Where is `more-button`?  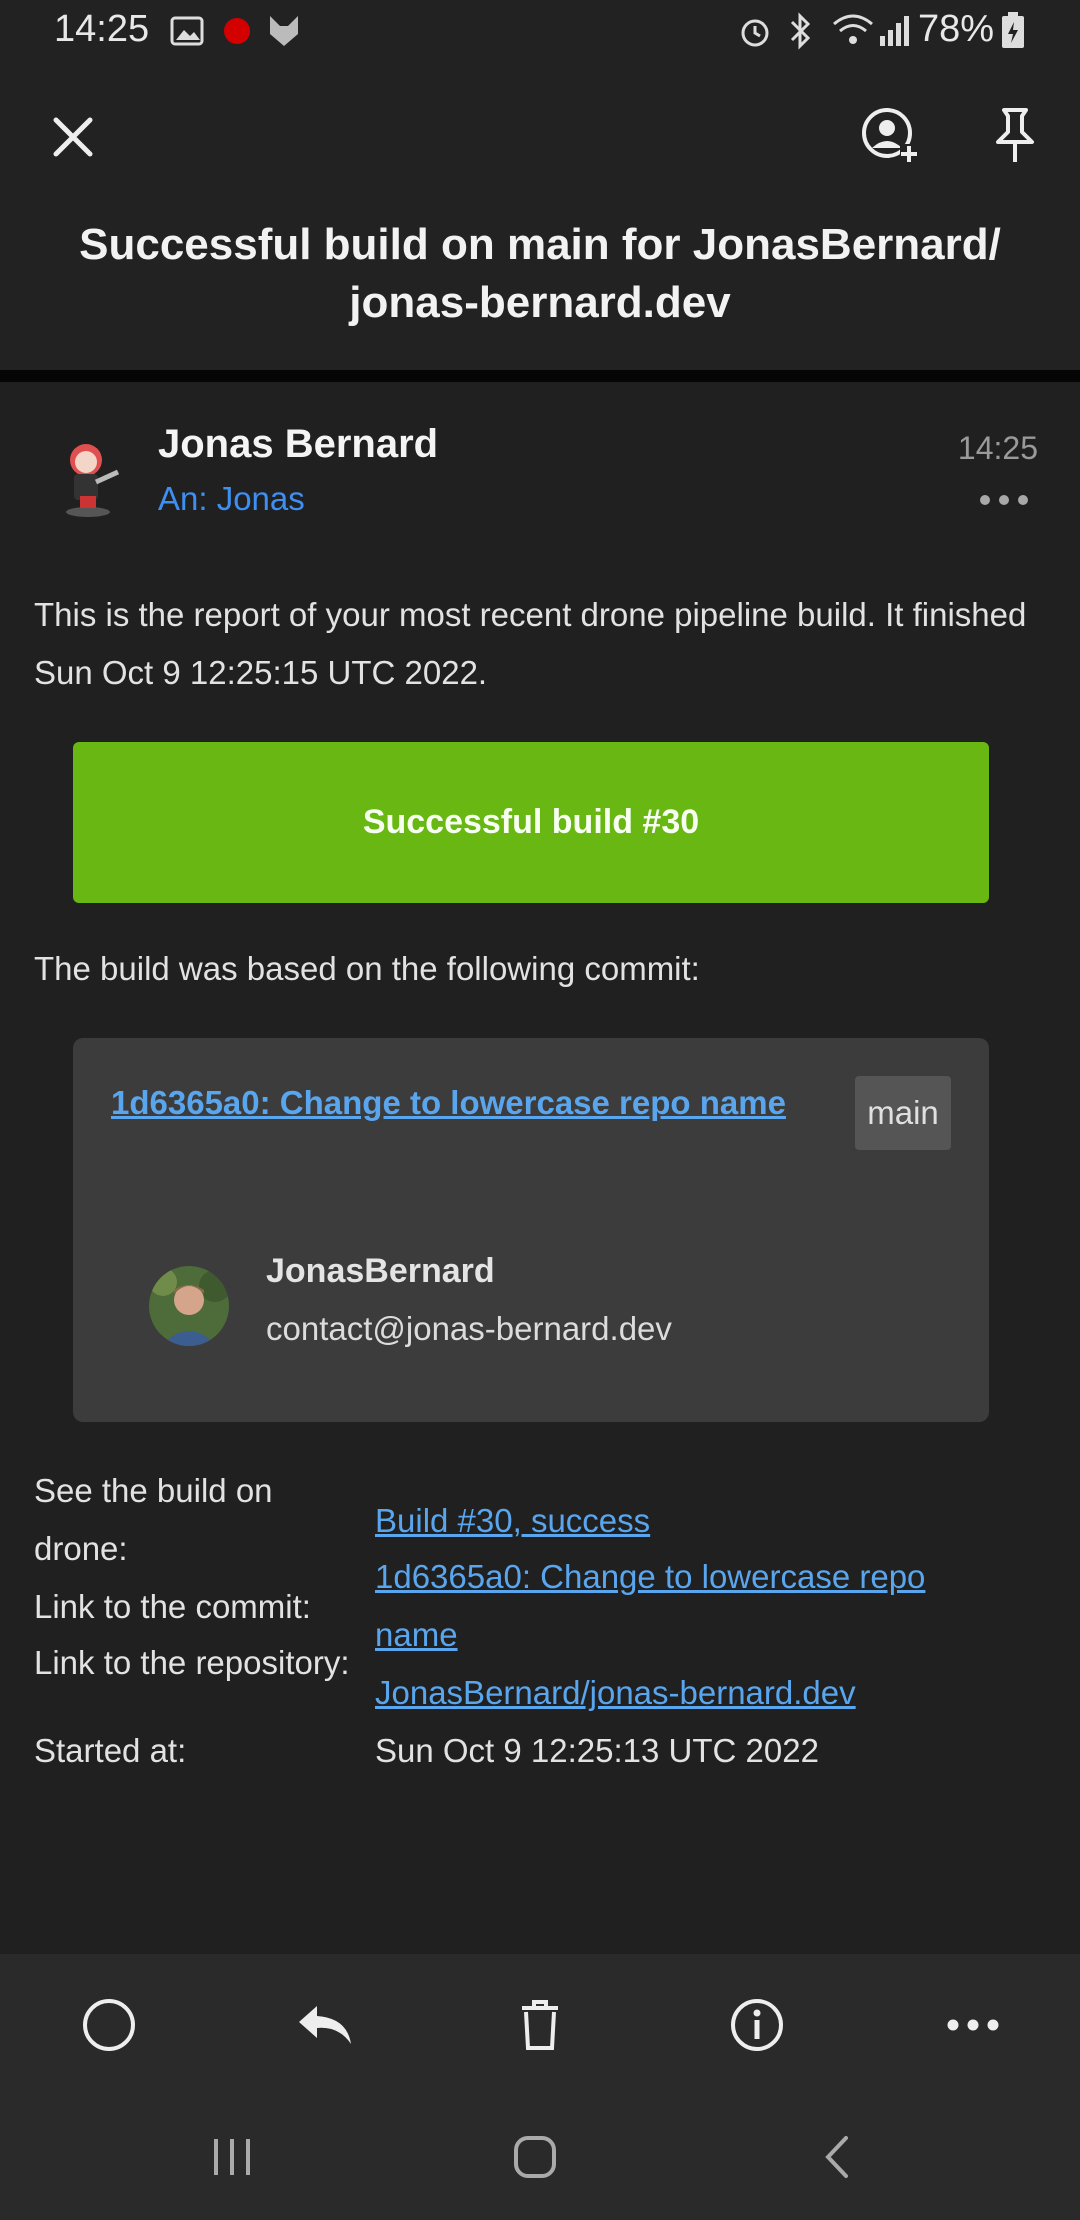
more-button is located at coordinates (973, 2025).